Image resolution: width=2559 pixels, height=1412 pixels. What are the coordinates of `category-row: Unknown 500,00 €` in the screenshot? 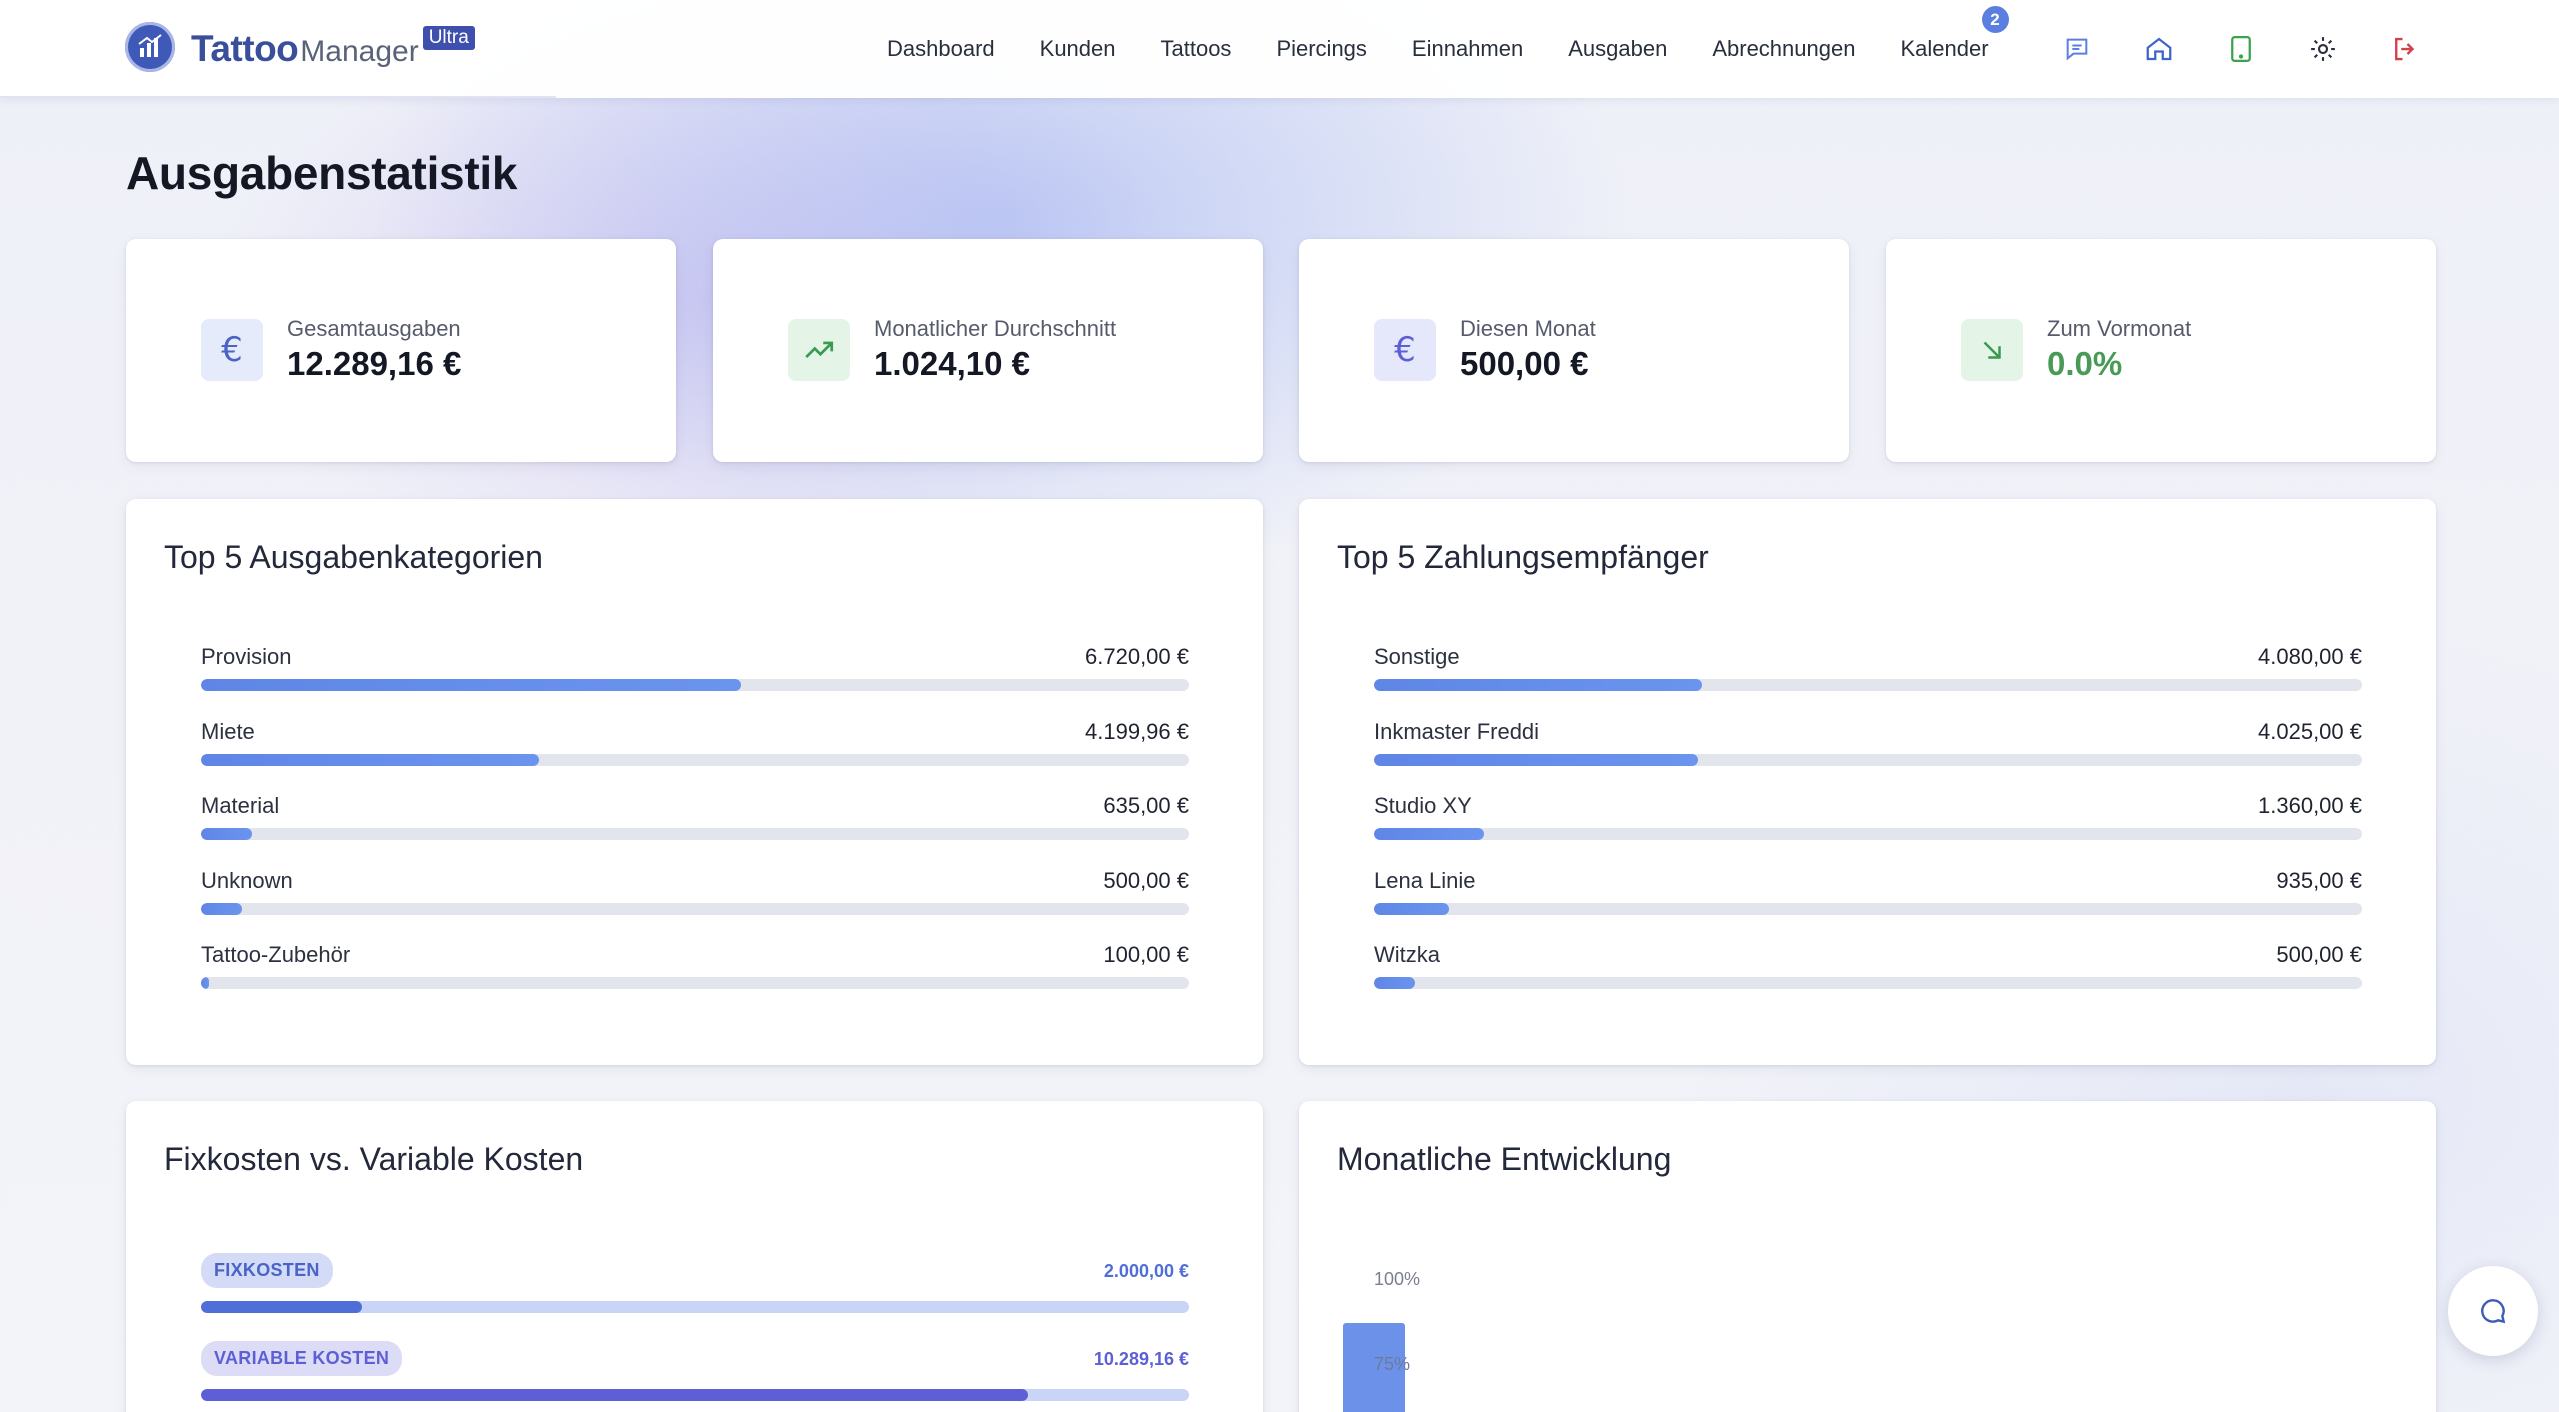 It's located at (695, 893).